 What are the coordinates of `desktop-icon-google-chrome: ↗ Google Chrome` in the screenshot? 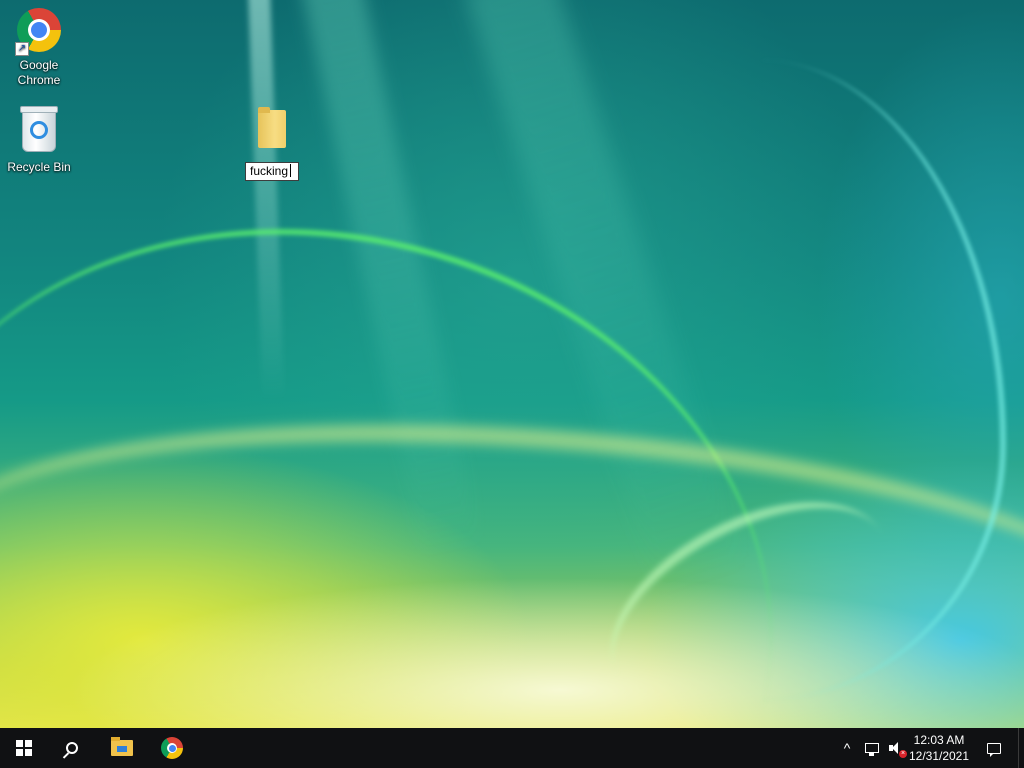 It's located at (39, 47).